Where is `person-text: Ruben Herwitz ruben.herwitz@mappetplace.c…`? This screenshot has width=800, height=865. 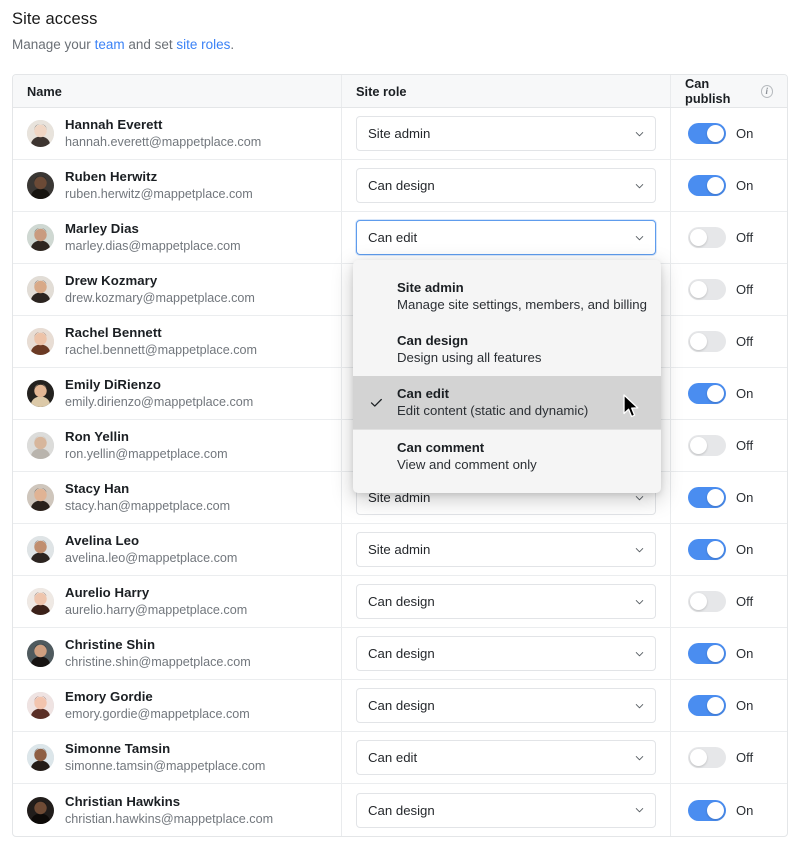 person-text: Ruben Herwitz ruben.herwitz@mappetplace.c… is located at coordinates (159, 185).